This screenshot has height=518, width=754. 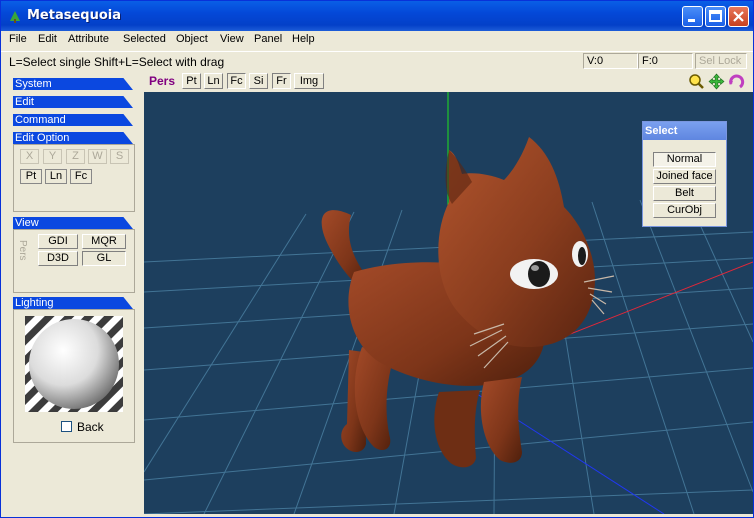 What do you see at coordinates (73, 223) in the screenshot?
I see `section-view: View` at bounding box center [73, 223].